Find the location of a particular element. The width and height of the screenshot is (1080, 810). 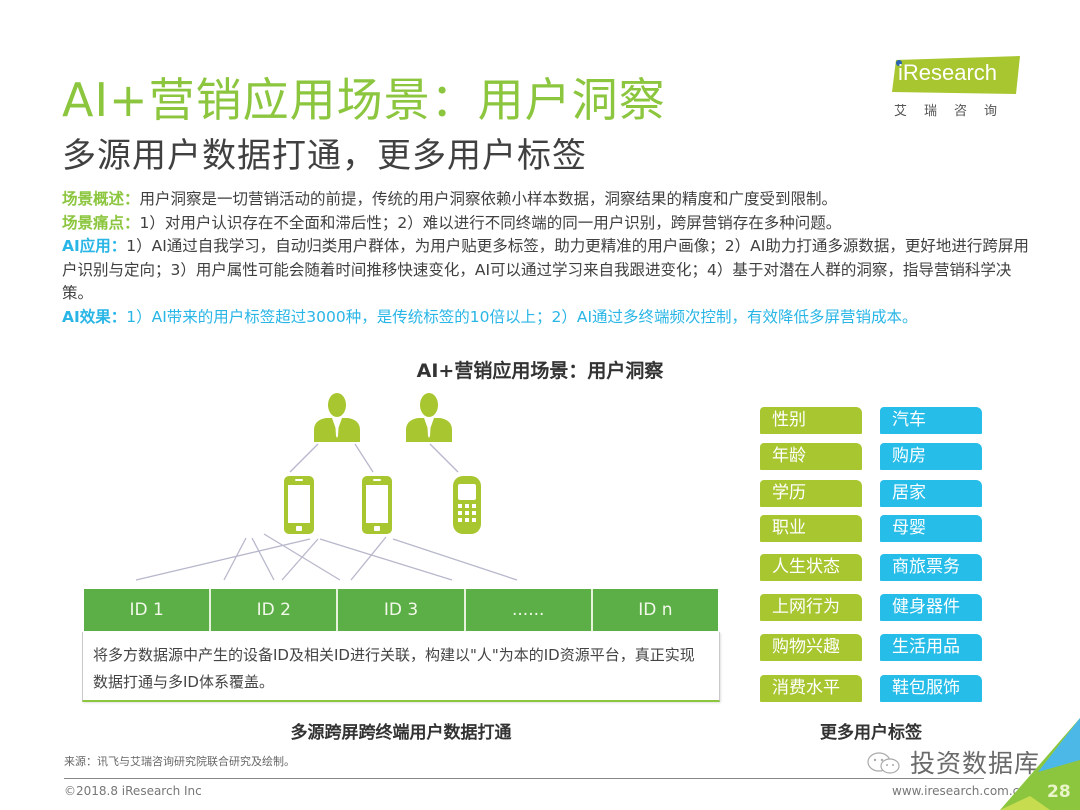

tag-interest: 生活用品 is located at coordinates (931, 647).